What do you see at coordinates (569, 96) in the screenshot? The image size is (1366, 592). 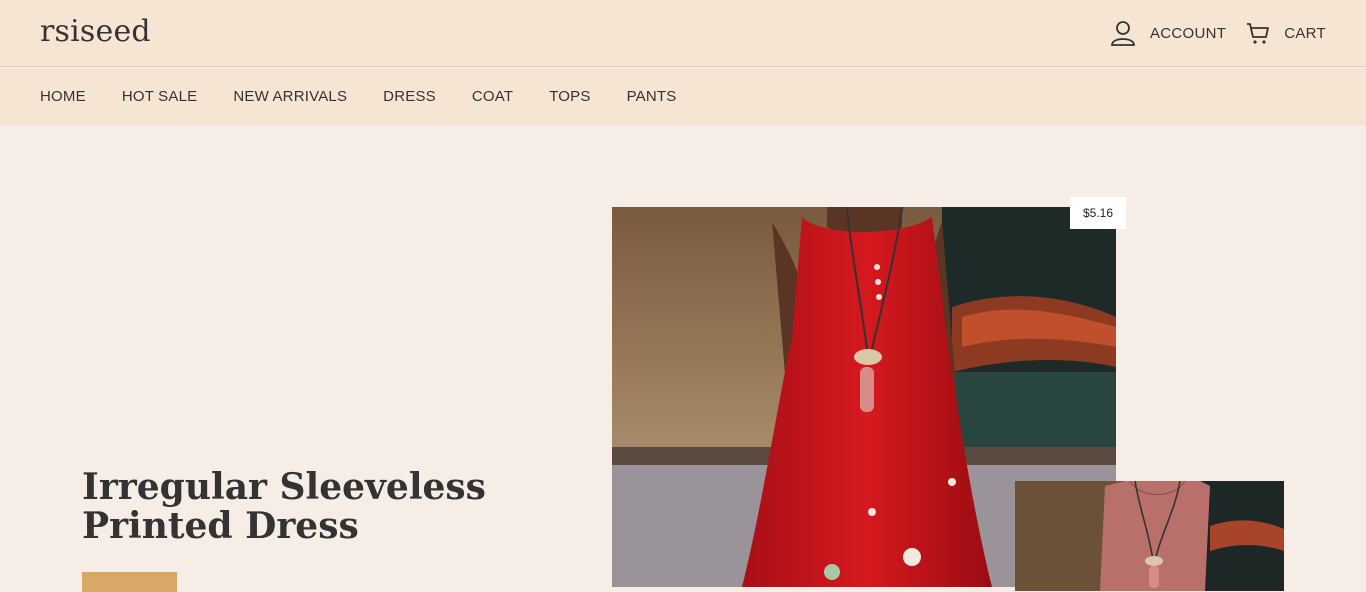 I see `nav-tops: TOPS` at bounding box center [569, 96].